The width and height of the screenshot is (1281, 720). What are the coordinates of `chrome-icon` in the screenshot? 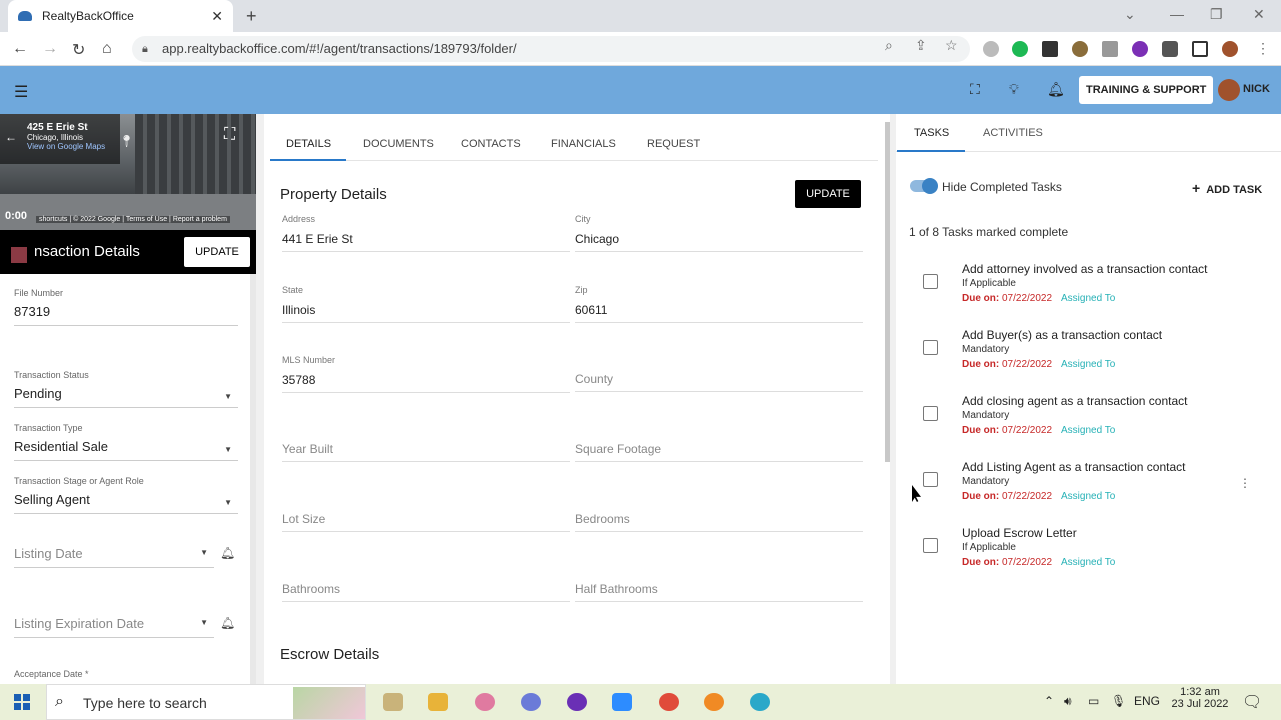 It's located at (669, 702).